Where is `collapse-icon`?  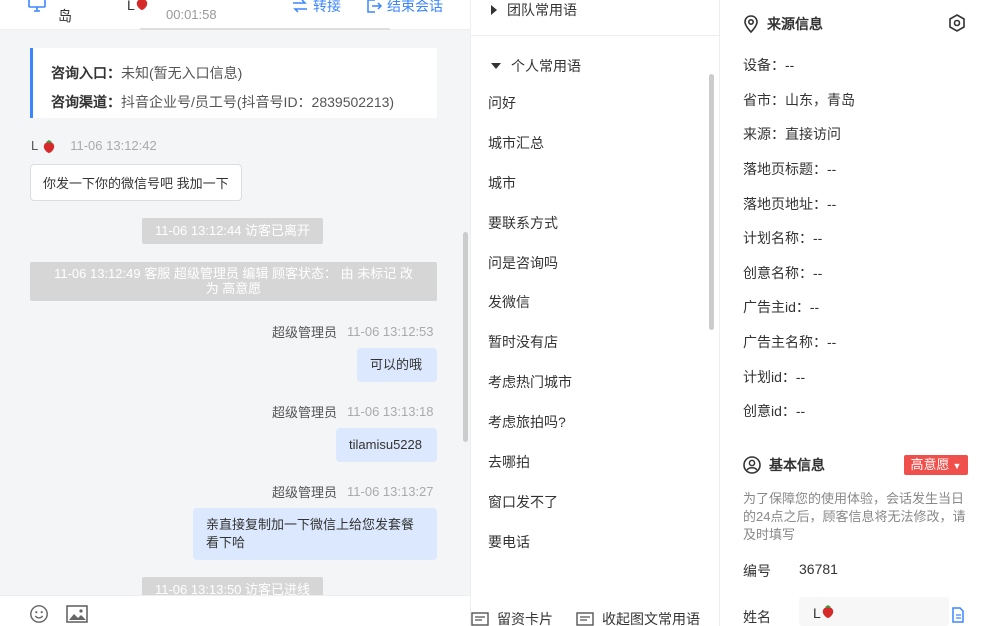
collapse-icon is located at coordinates (585, 619).